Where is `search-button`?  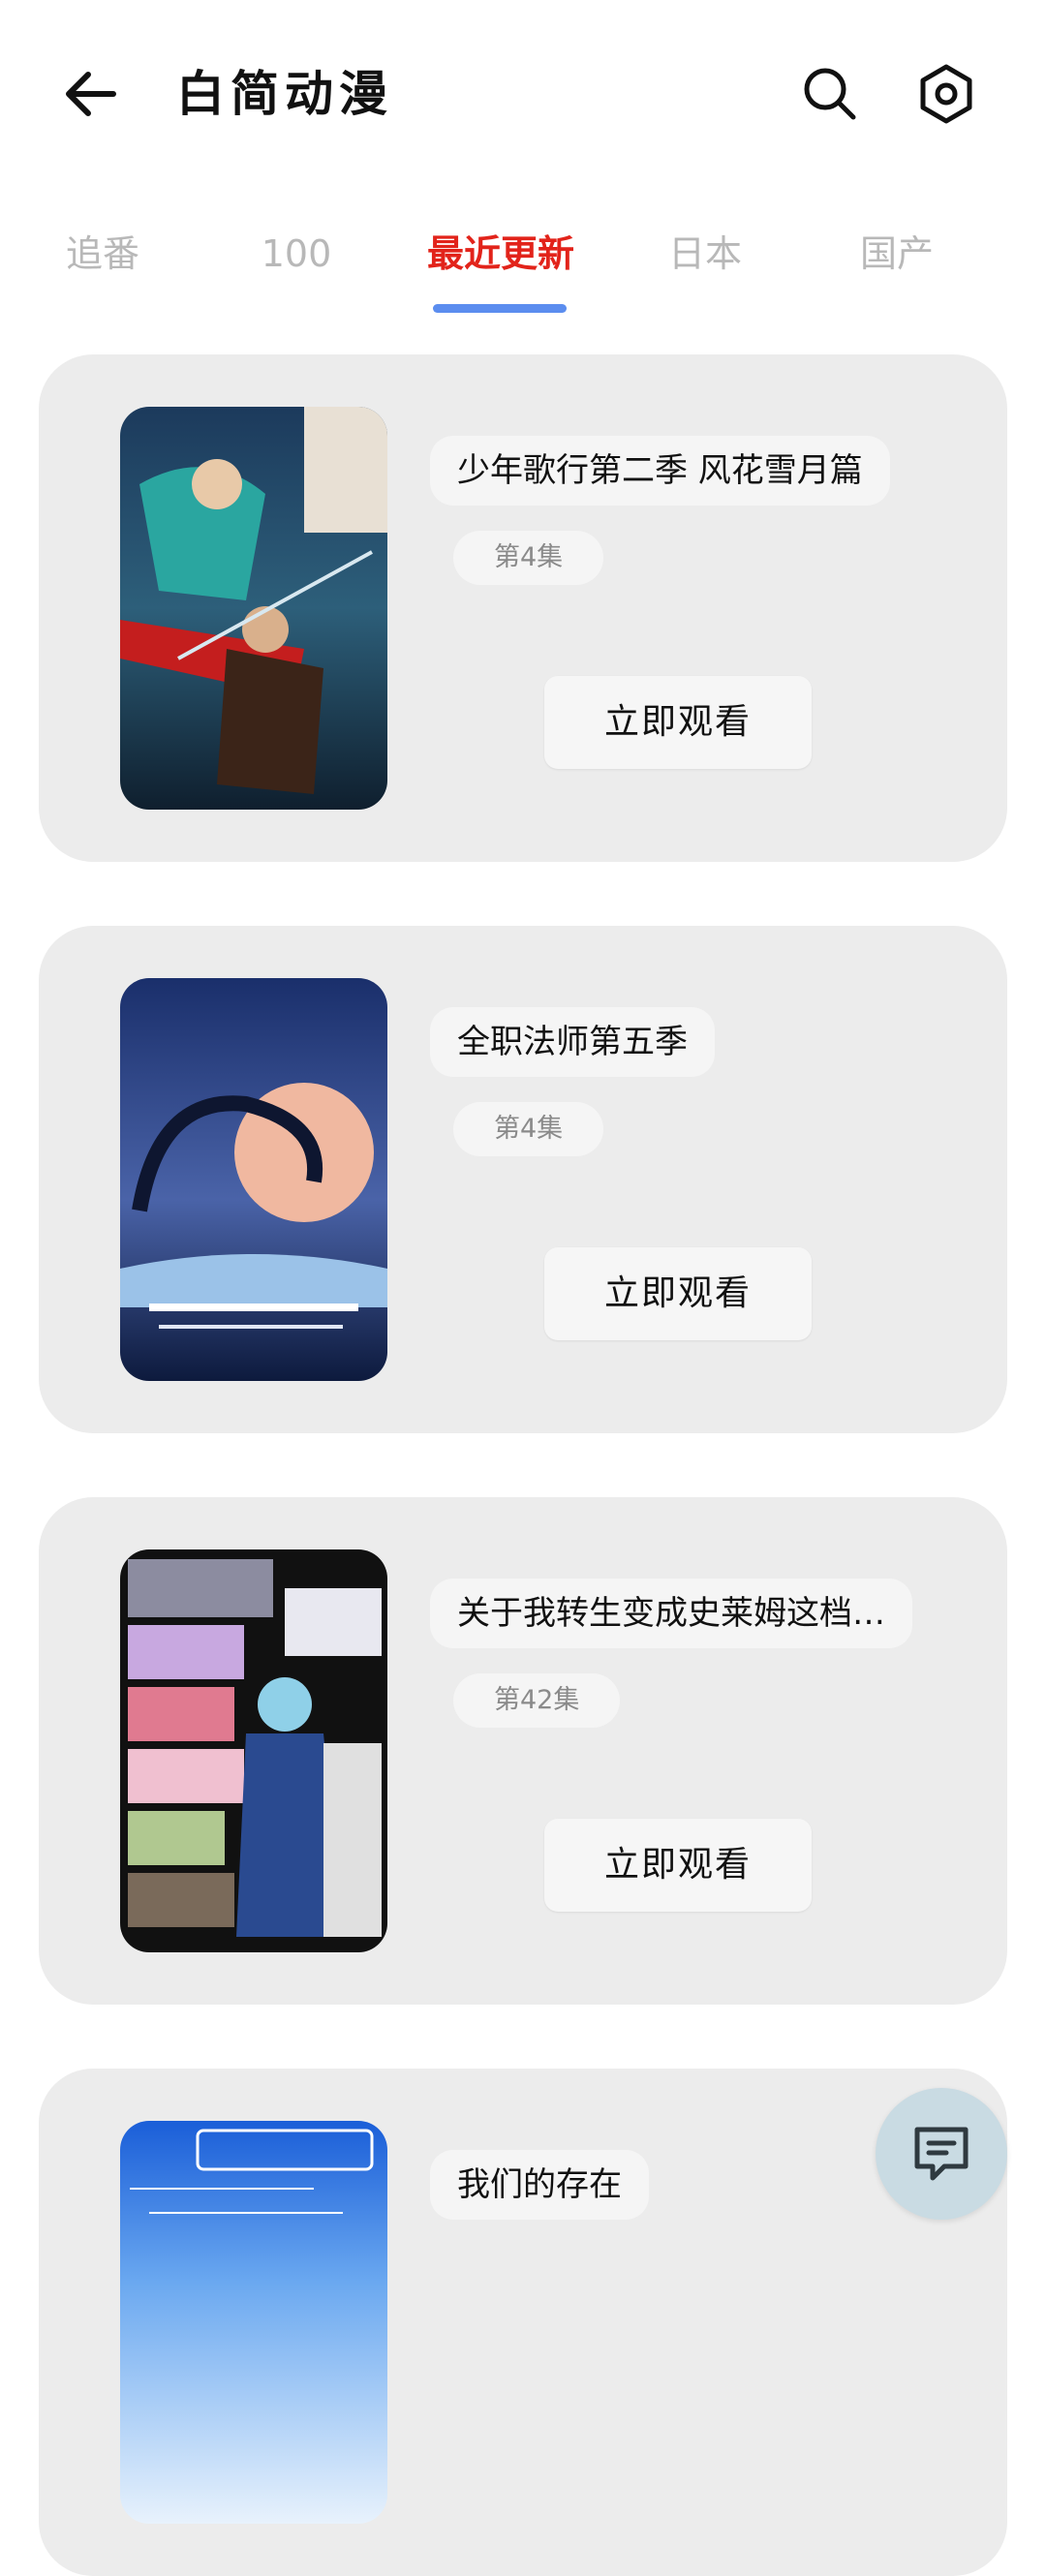 search-button is located at coordinates (830, 94).